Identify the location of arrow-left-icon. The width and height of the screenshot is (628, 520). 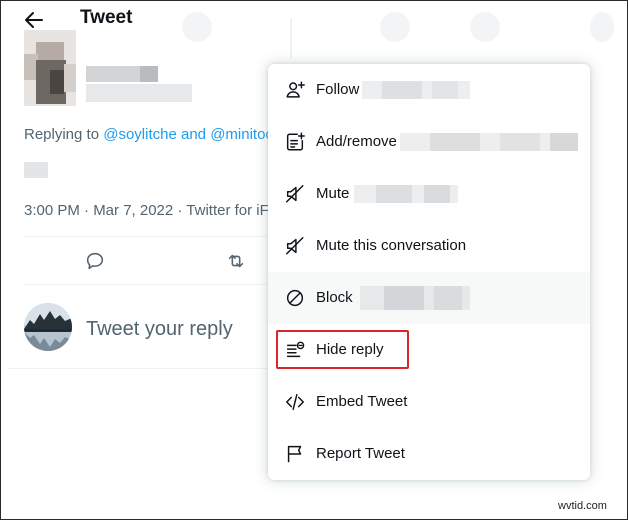
(34, 20).